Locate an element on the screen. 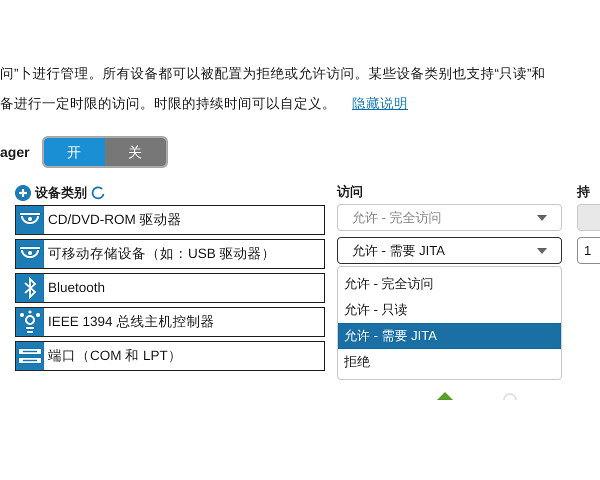 This screenshot has width=600, height=480. description-text: 备进行一定时限的访问。时限的持续时间可以自定义。 is located at coordinates (168, 104).